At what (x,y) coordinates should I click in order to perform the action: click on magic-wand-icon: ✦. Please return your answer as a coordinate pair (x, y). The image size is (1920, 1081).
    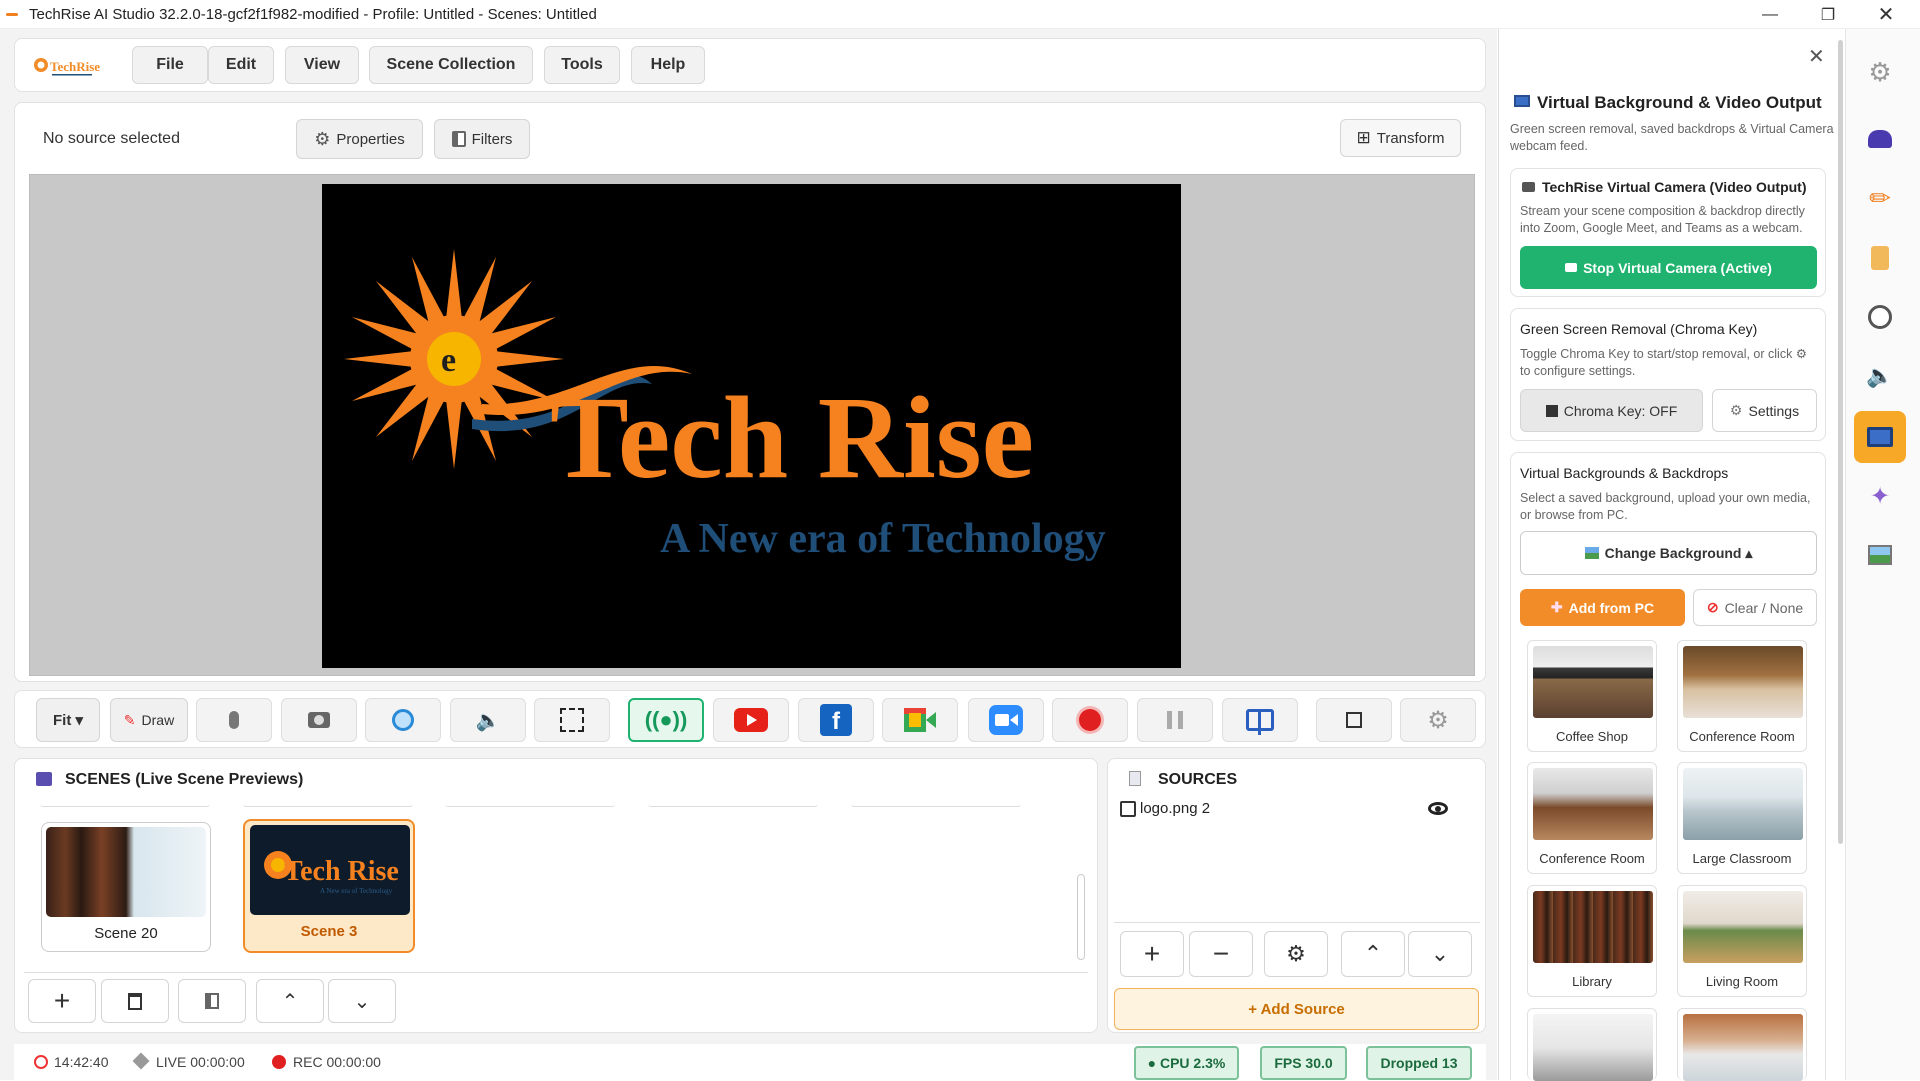
    Looking at the image, I should click on (1880, 496).